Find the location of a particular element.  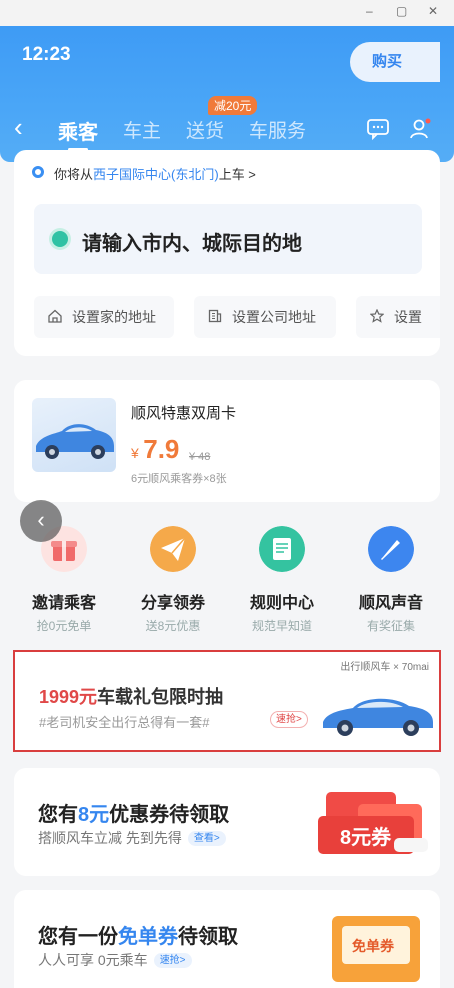

set-home-button: 设置家的地址 is located at coordinates (104, 317).